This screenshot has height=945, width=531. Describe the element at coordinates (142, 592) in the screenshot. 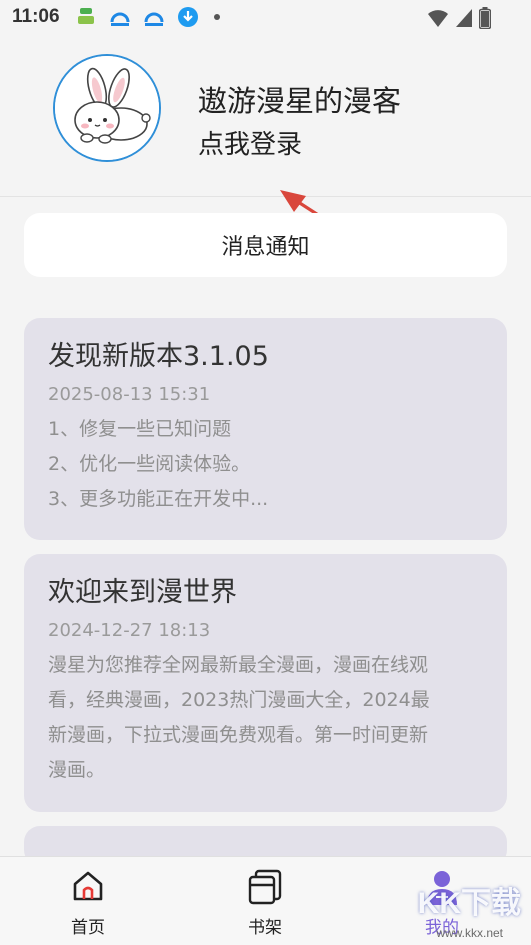

I see `card-title: 欢迎来到漫世界` at that location.